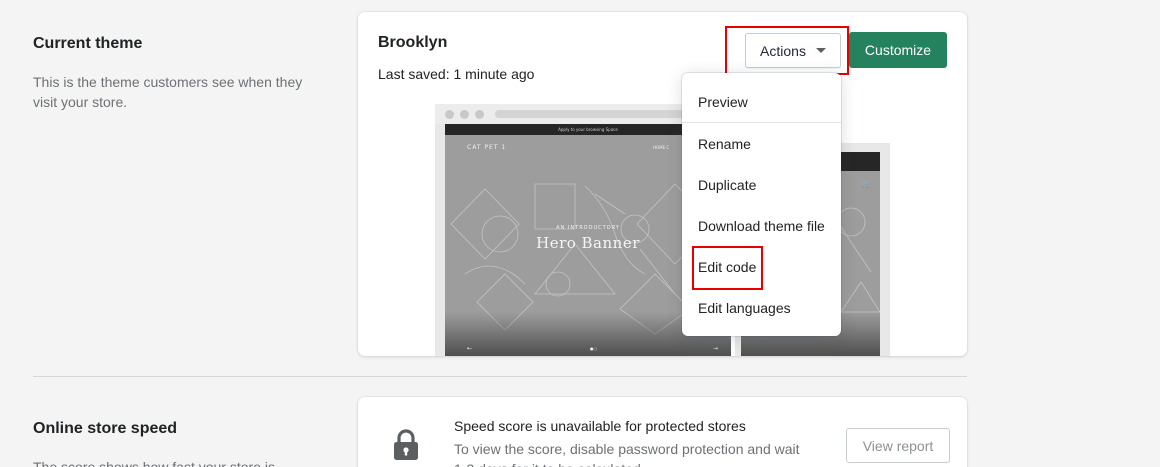 This screenshot has height=467, width=1160. What do you see at coordinates (470, 348) in the screenshot?
I see `prev-arrow-icon: ←` at bounding box center [470, 348].